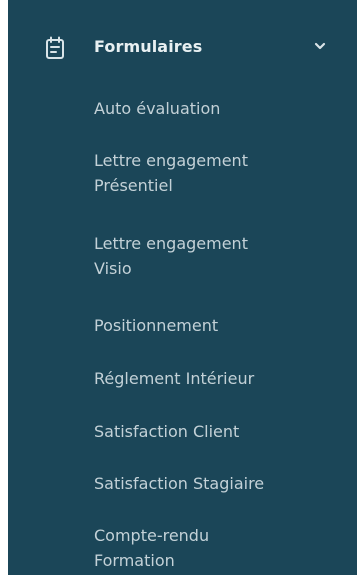  Describe the element at coordinates (219, 256) in the screenshot. I see `menu-item-lettre-engagement-visio: Lettre engagement Visio` at that location.